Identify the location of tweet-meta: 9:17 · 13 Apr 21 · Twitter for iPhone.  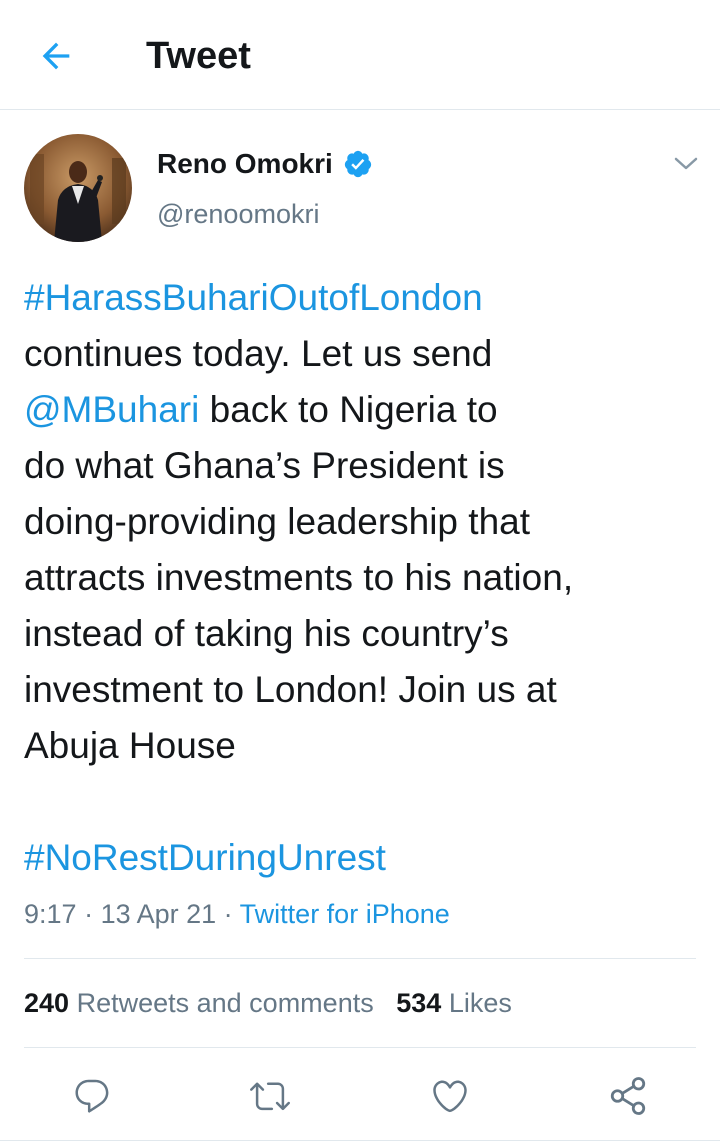
(237, 914).